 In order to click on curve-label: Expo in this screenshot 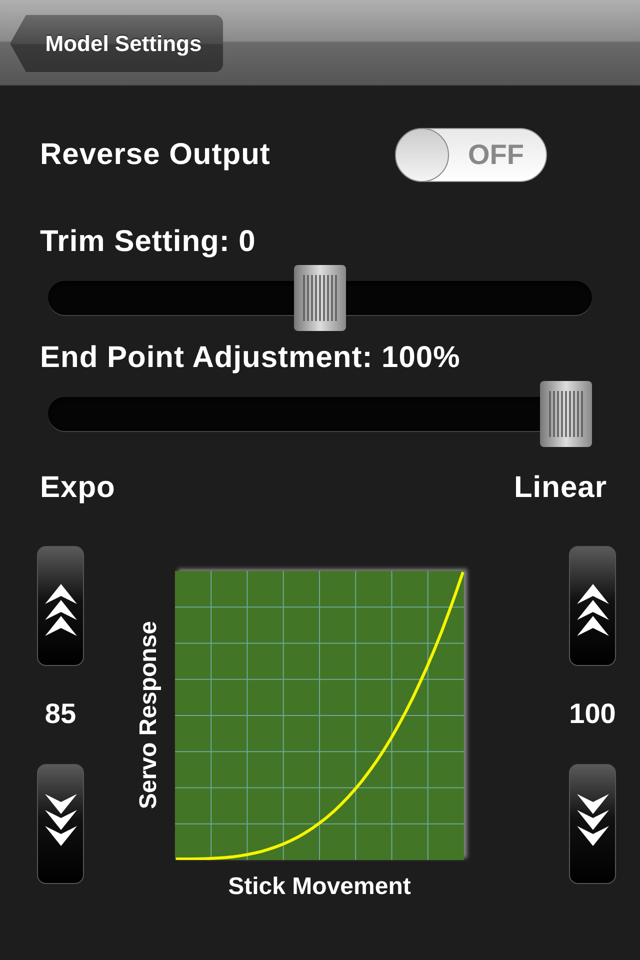, I will do `click(78, 488)`.